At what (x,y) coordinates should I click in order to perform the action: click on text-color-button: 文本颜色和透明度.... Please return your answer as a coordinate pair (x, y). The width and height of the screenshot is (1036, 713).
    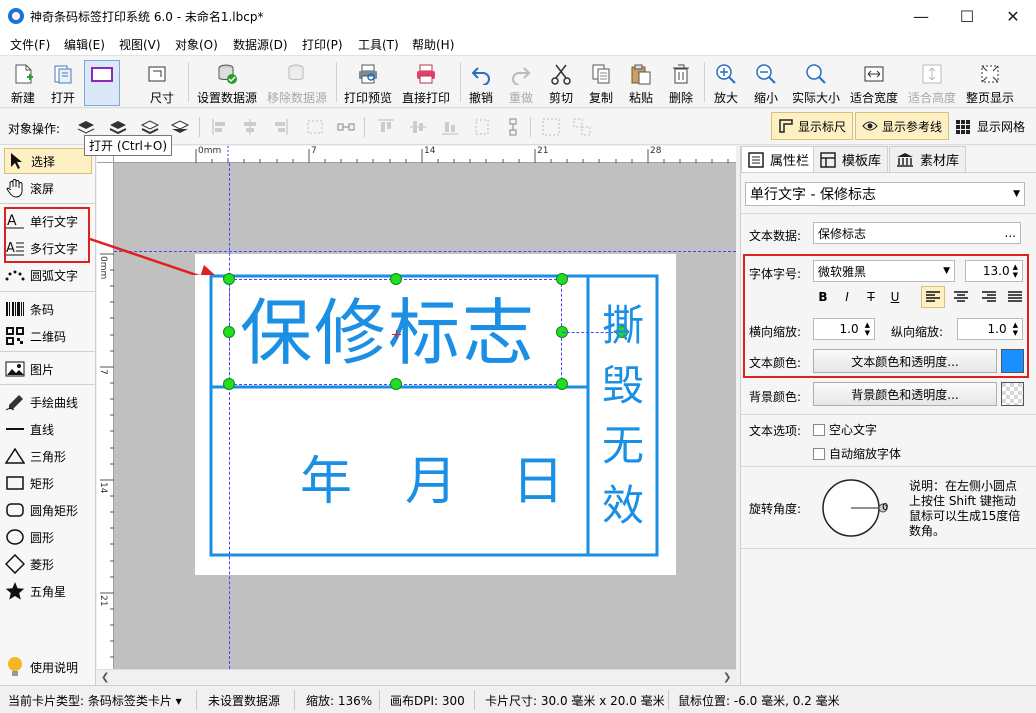
    Looking at the image, I should click on (905, 361).